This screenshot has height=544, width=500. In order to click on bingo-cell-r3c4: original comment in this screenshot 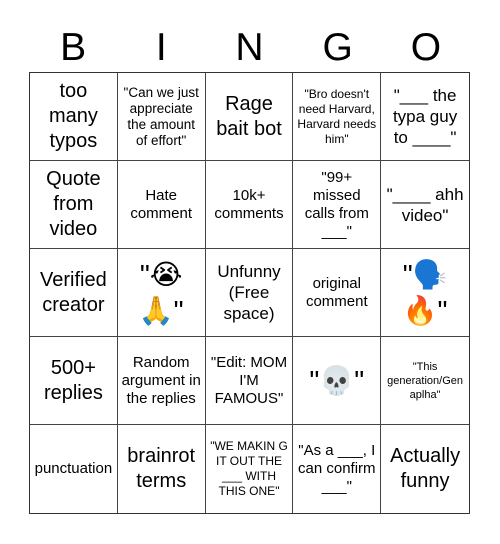, I will do `click(337, 293)`.